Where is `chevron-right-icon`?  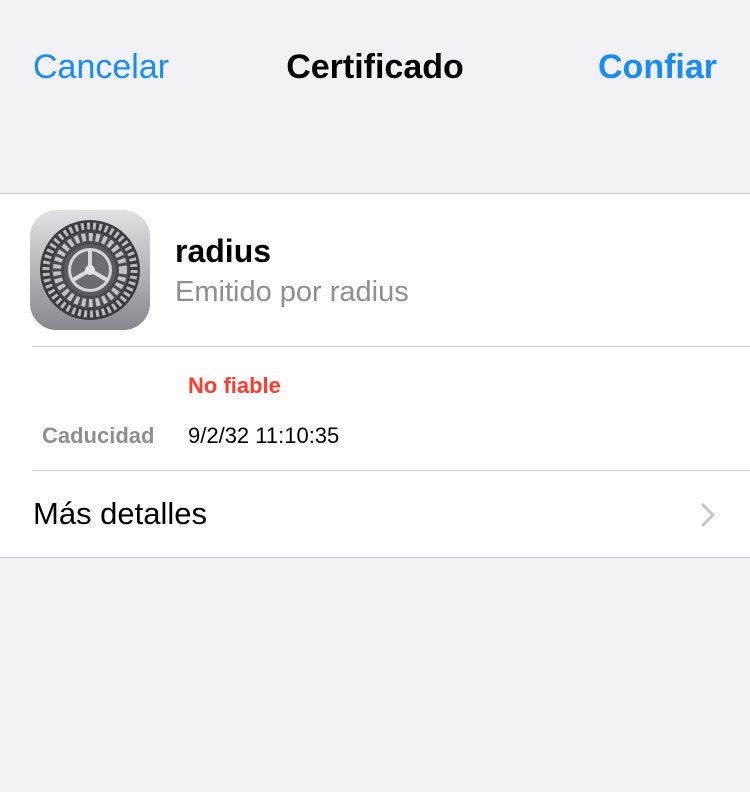 chevron-right-icon is located at coordinates (708, 515).